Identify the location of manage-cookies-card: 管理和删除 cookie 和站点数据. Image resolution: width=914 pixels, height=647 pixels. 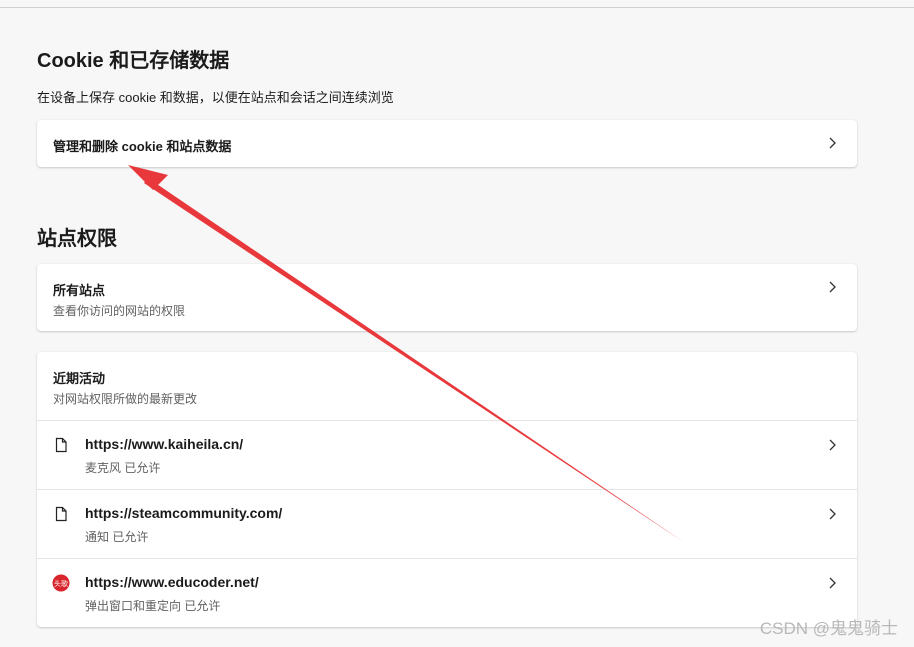
(447, 143).